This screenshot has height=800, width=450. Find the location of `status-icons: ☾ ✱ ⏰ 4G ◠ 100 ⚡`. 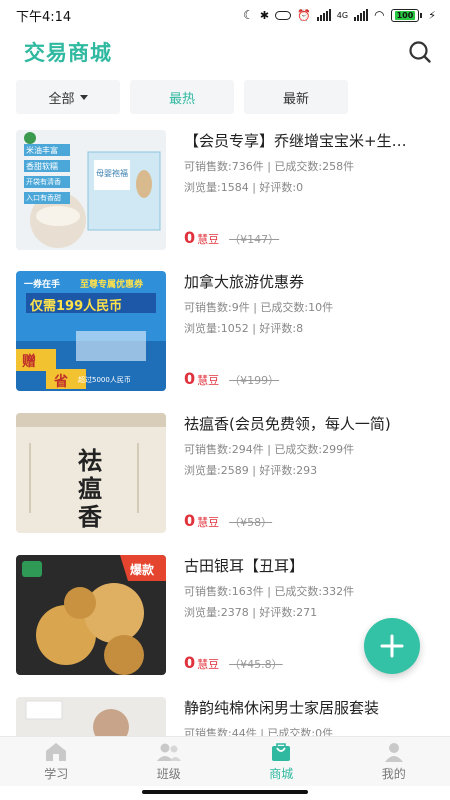

status-icons: ☾ ✱ ⏰ 4G ◠ 100 ⚡ is located at coordinates (339, 15).